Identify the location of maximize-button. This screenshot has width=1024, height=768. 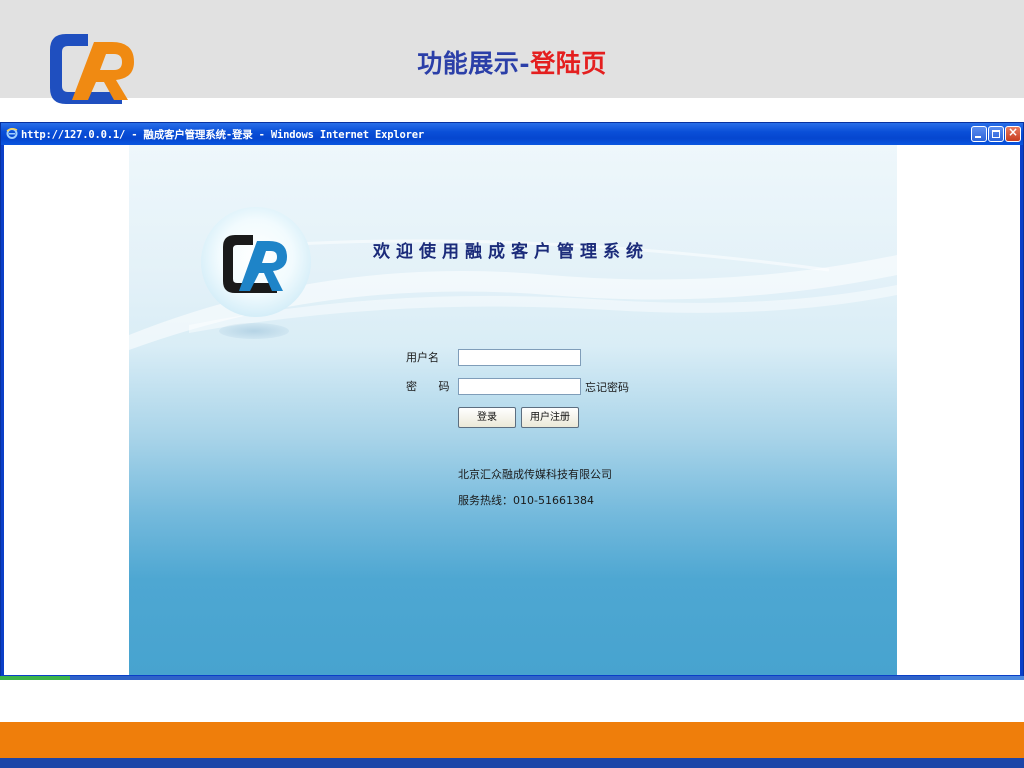
(996, 134).